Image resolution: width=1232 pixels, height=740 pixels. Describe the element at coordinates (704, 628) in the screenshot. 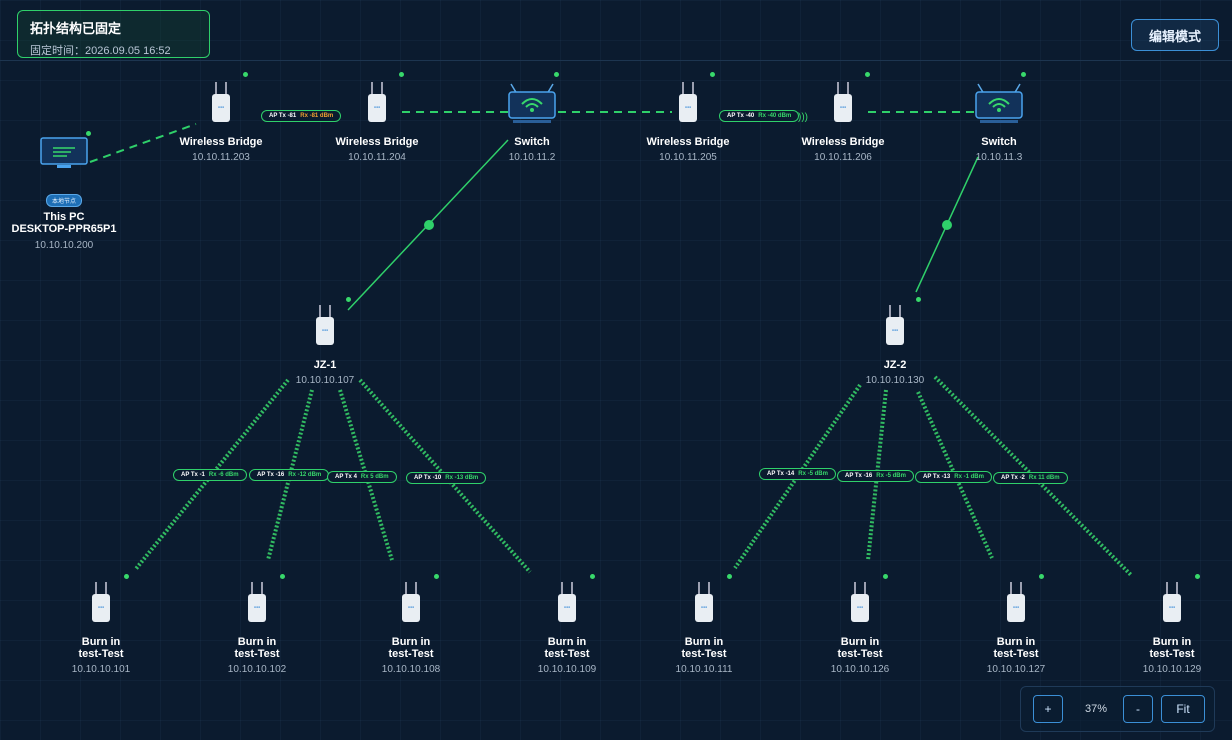

I see `node-b111: ●●● Burn in test-Test 10.10.10.111` at that location.